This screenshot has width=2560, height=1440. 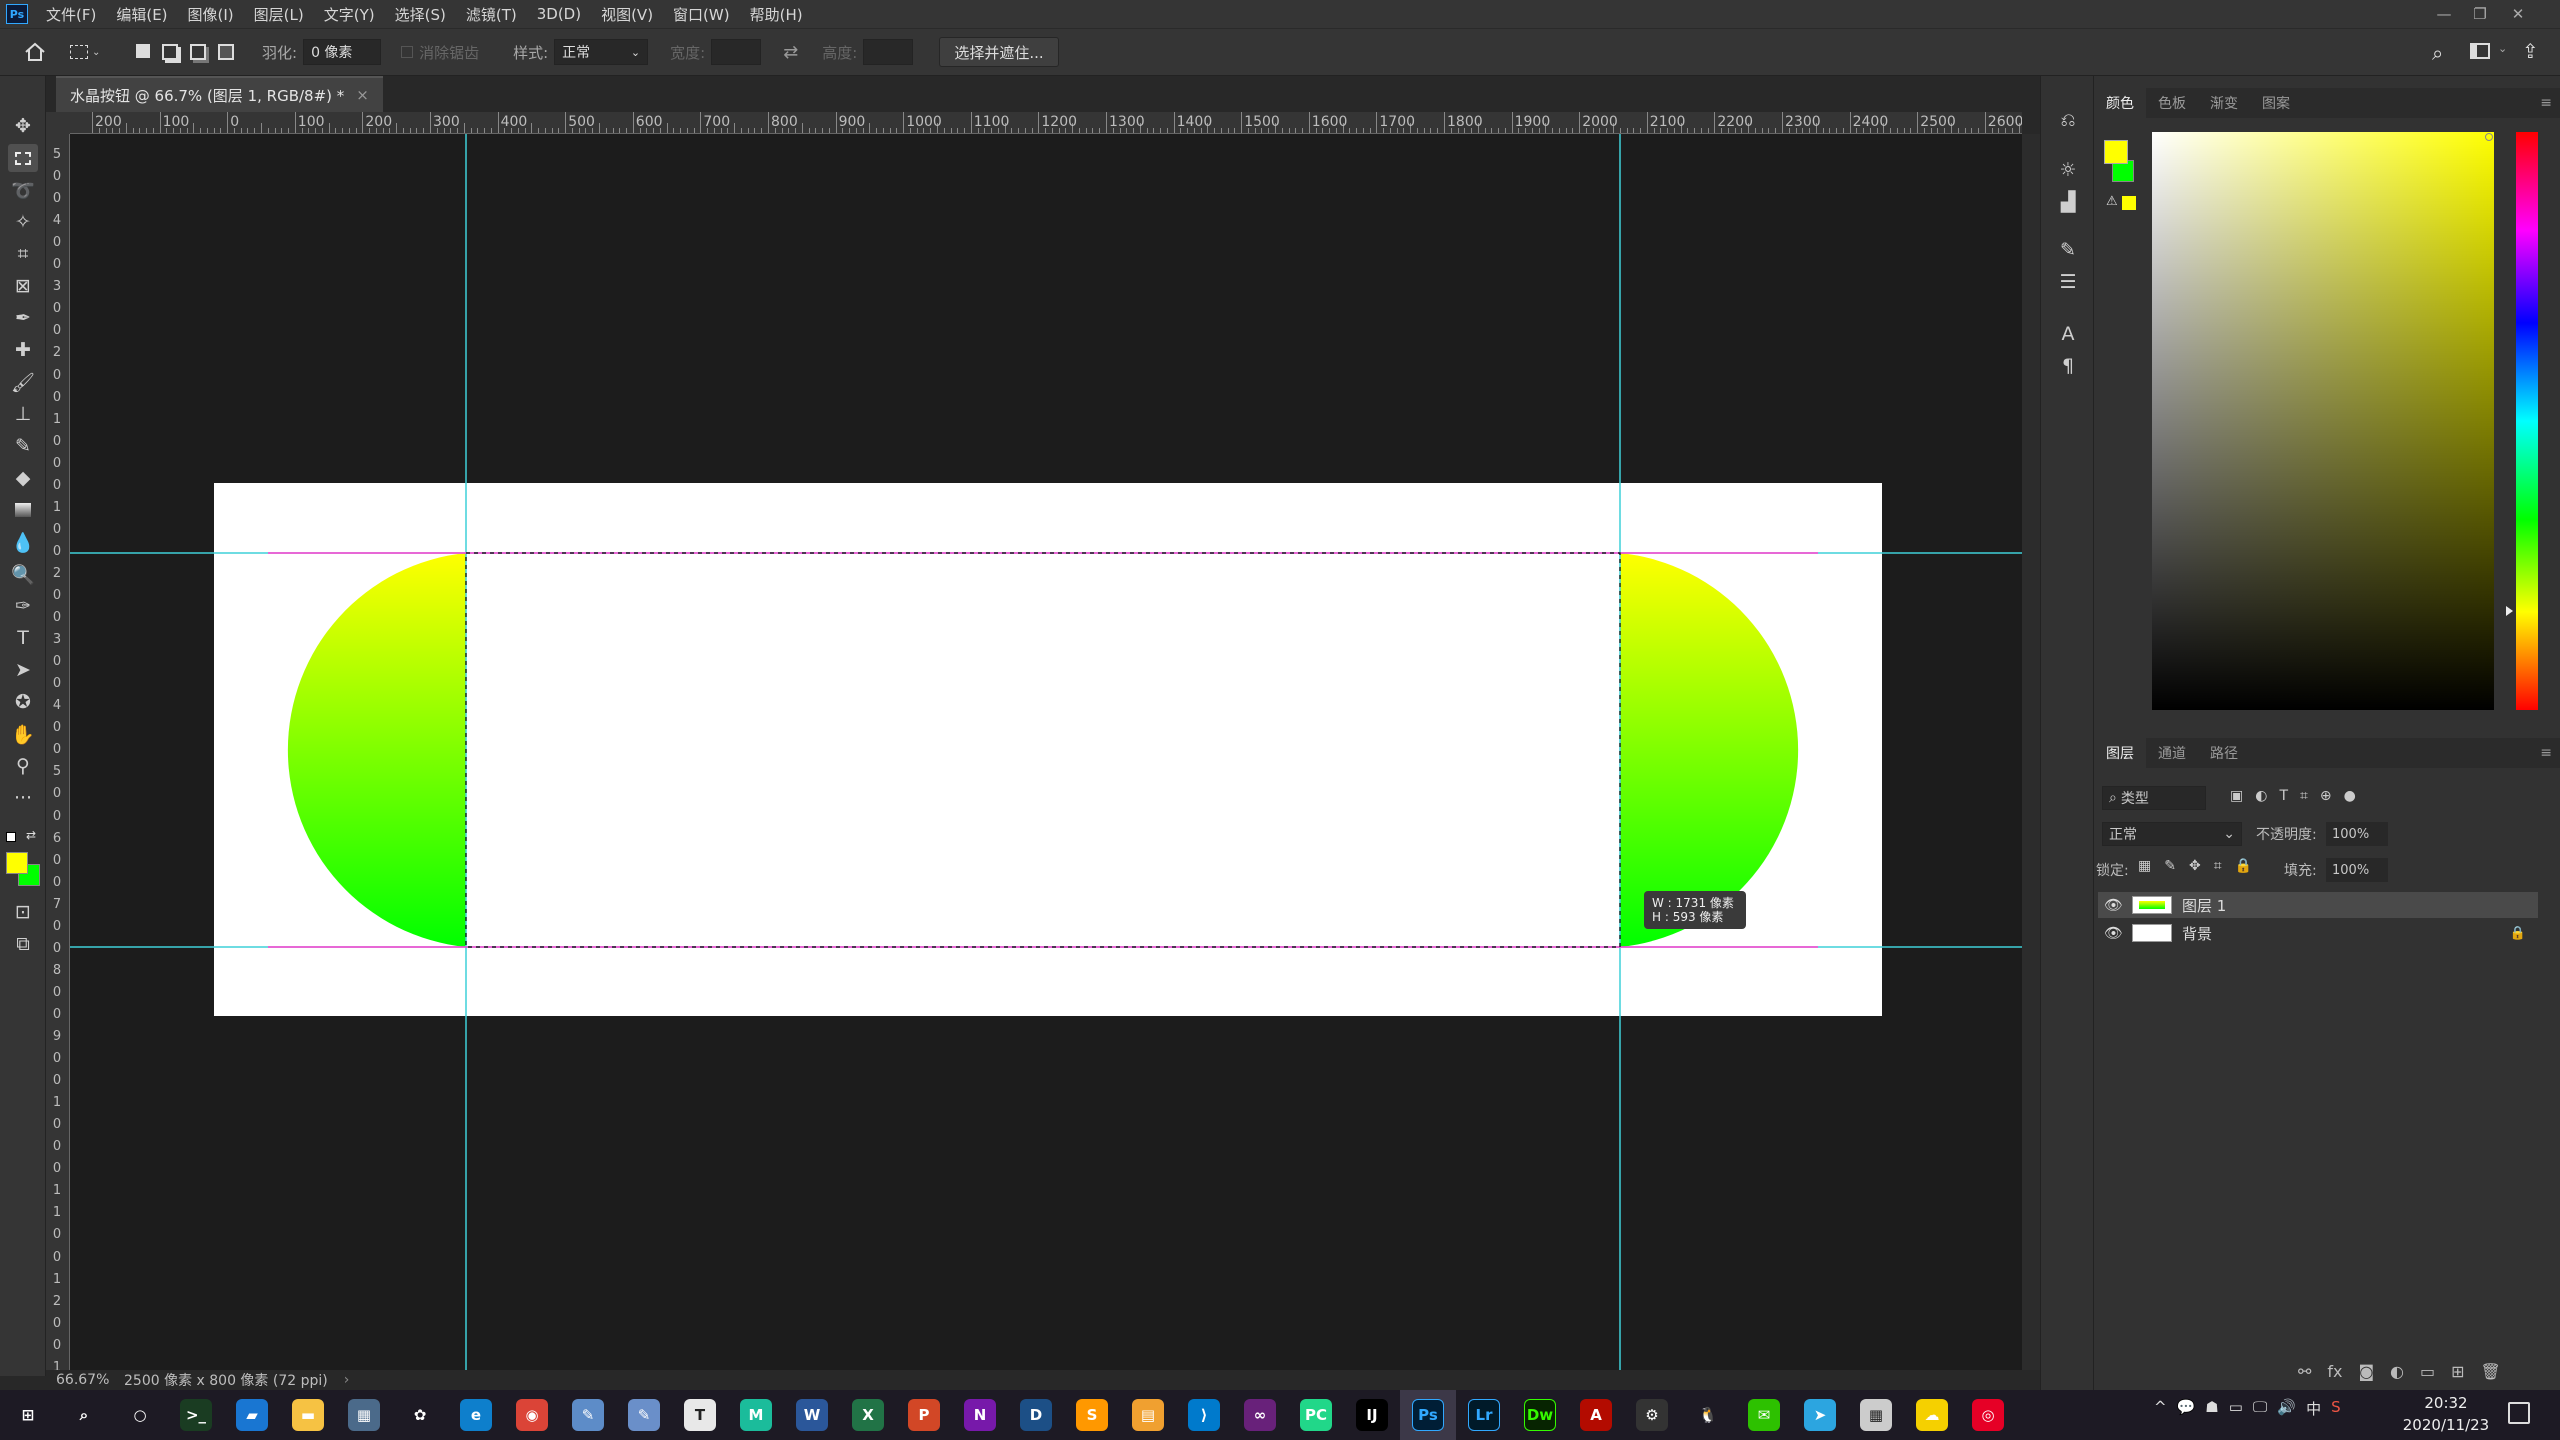 I want to click on tab-channels: 通道, so click(x=2172, y=753).